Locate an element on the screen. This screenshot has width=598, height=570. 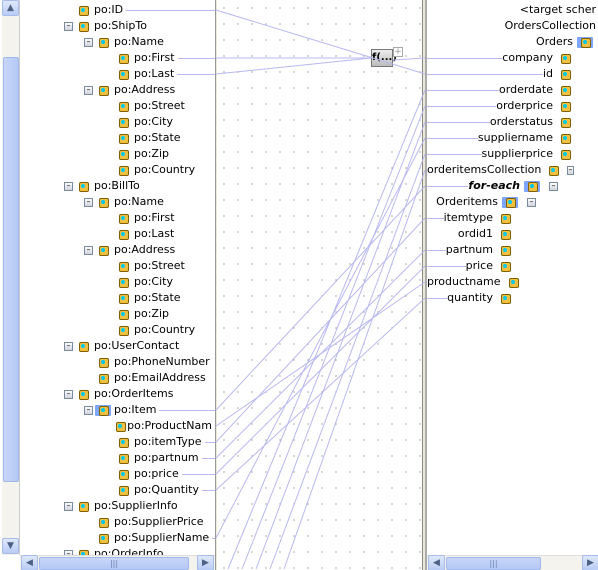
target-node: suppliername is located at coordinates (501, 138).